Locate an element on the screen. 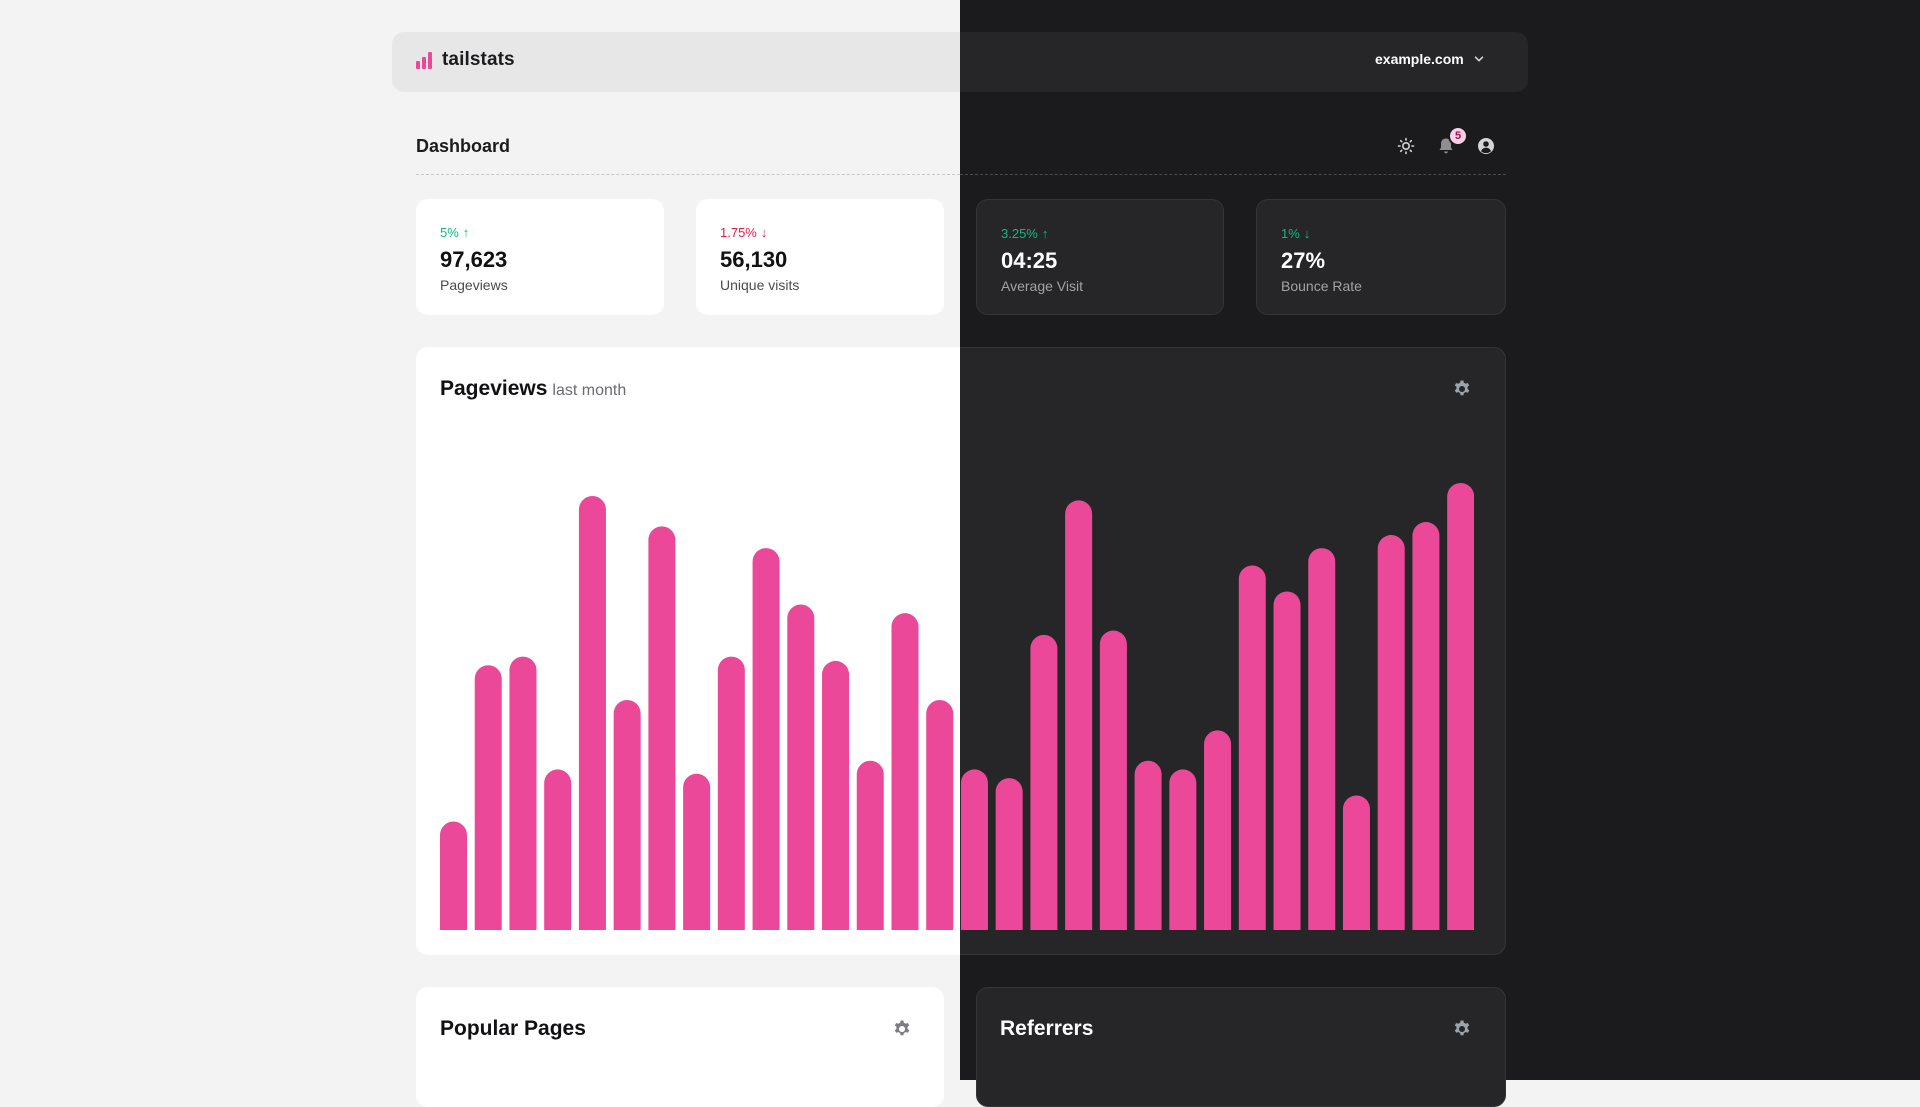  site-selector: example.com is located at coordinates (1429, 59).